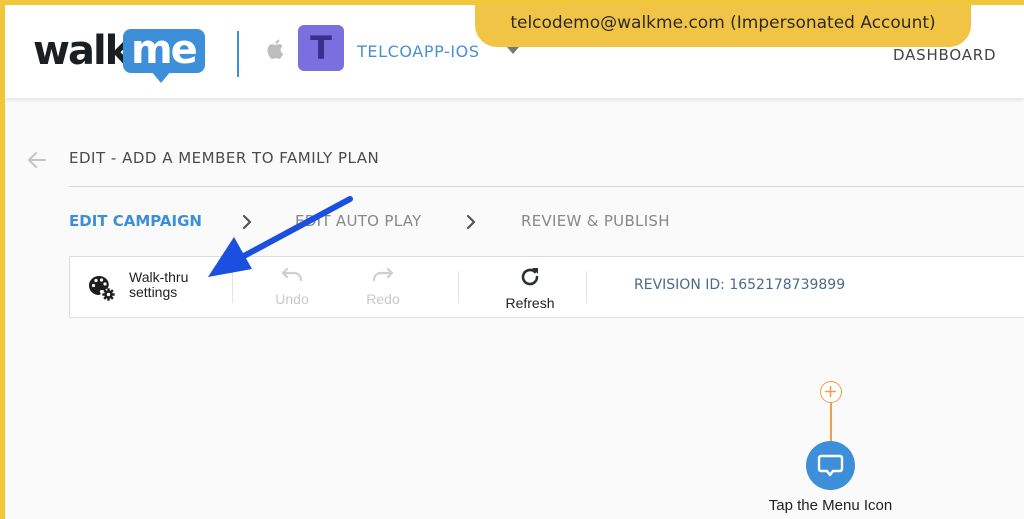 The width and height of the screenshot is (1024, 519). What do you see at coordinates (37, 160) in the screenshot?
I see `arrow-left-icon` at bounding box center [37, 160].